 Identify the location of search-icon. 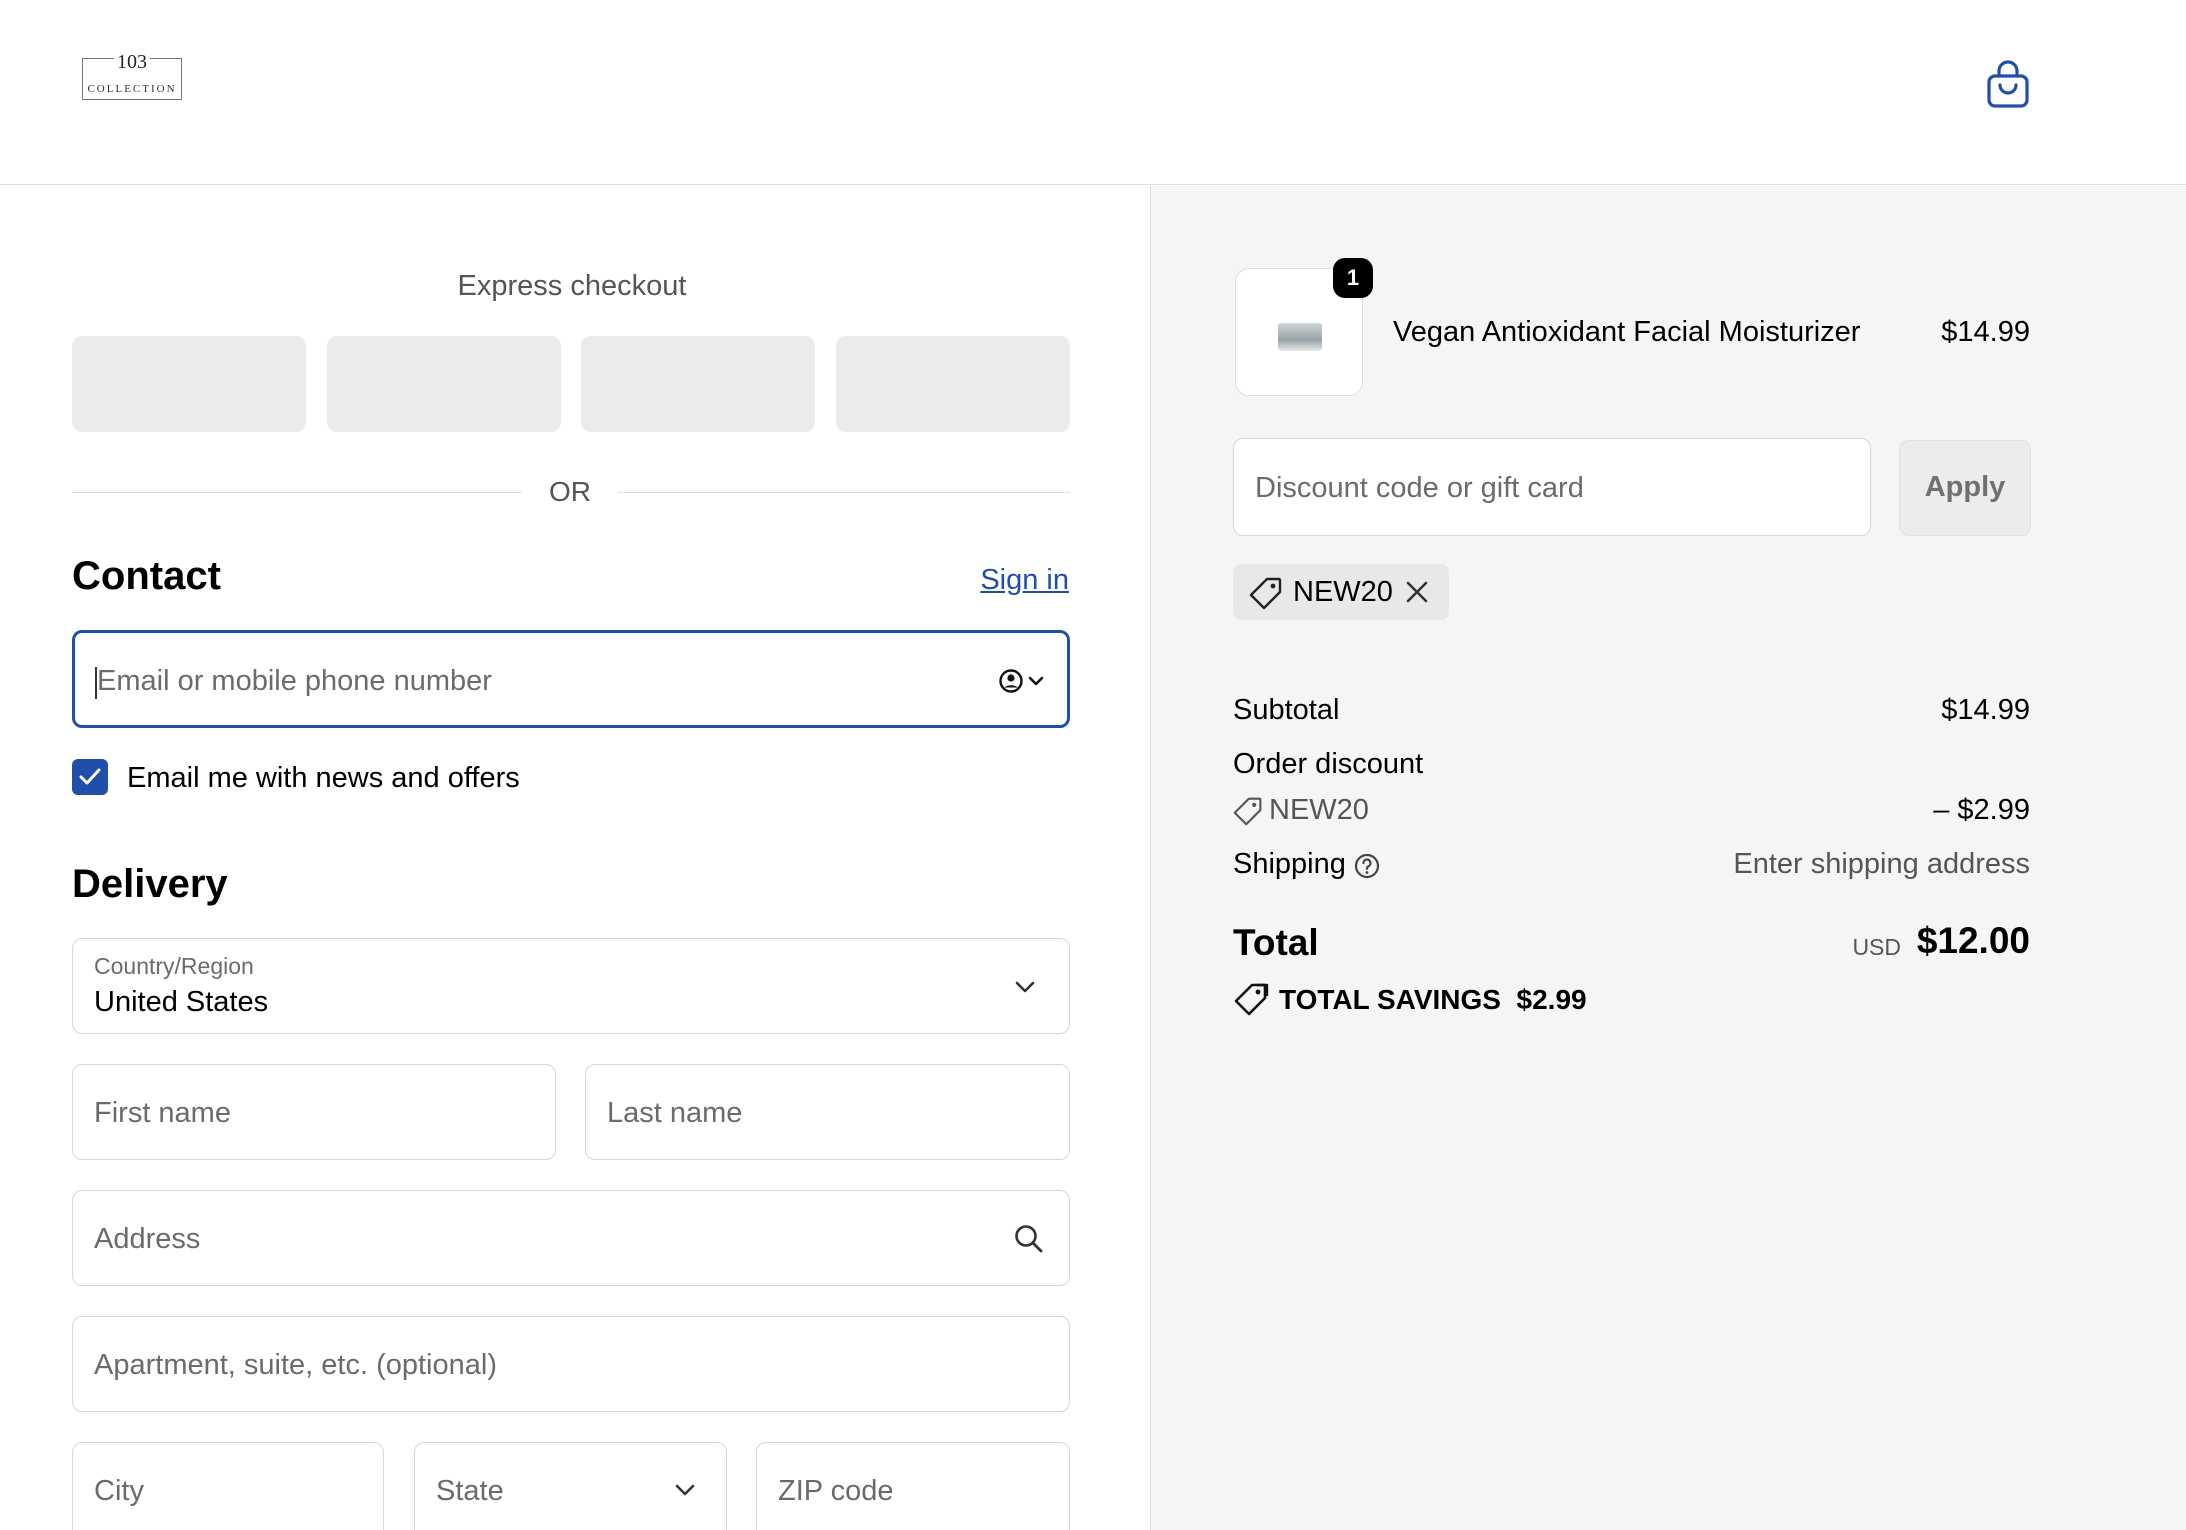
(1029, 1239).